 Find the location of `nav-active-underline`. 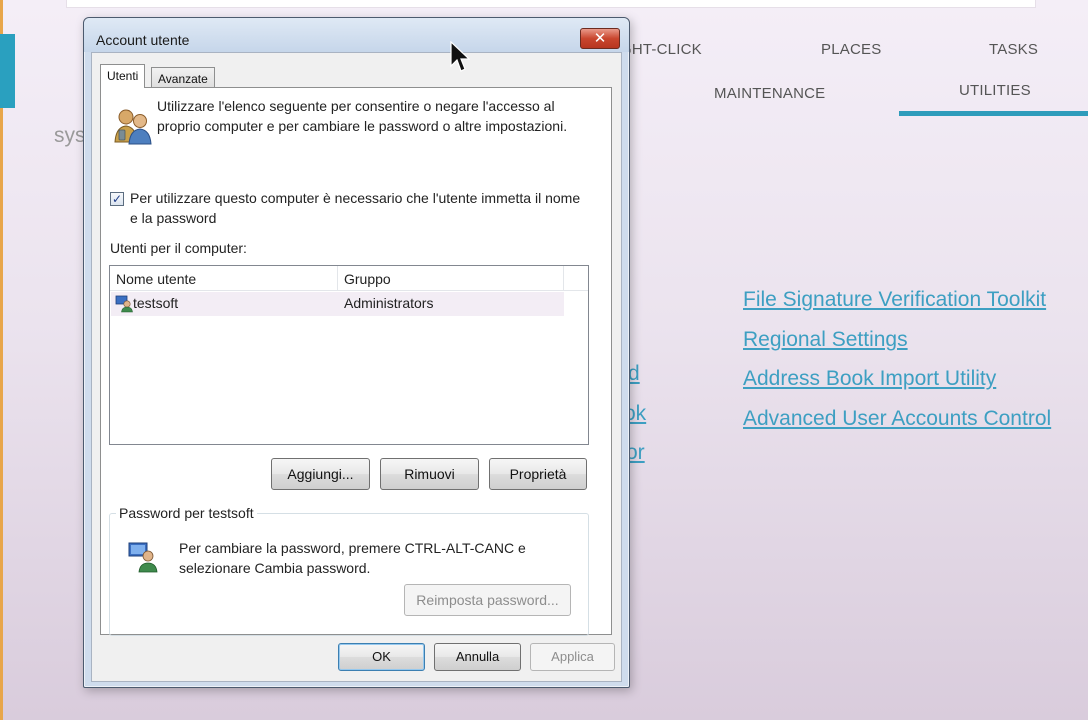

nav-active-underline is located at coordinates (993, 113).